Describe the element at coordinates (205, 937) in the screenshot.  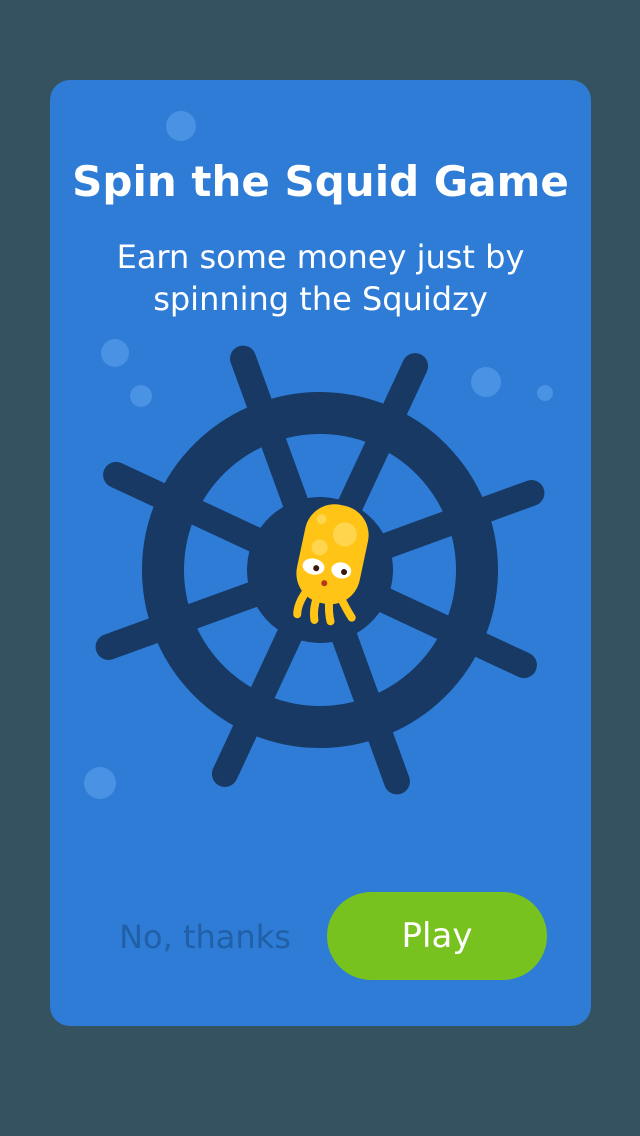
I see `no-thanks-button: No, thanks` at that location.